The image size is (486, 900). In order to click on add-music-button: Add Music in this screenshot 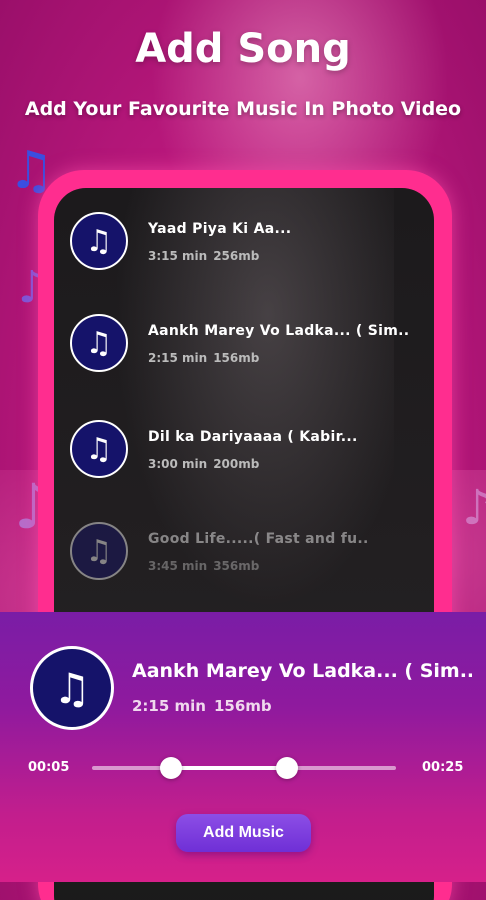, I will do `click(243, 833)`.